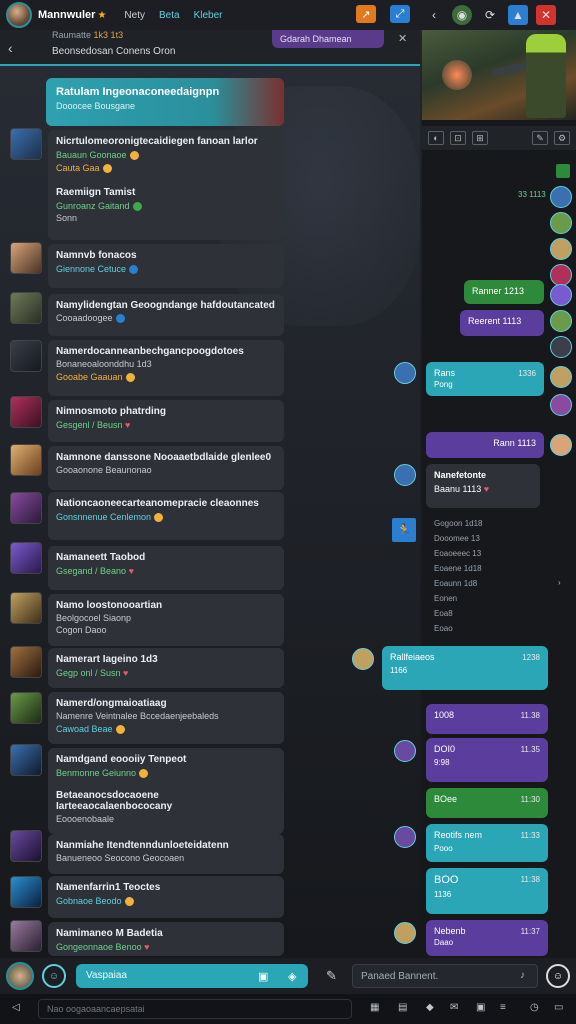 Image resolution: width=576 pixels, height=1024 pixels. Describe the element at coordinates (546, 15) in the screenshot. I see `close-icon: ✕` at that location.